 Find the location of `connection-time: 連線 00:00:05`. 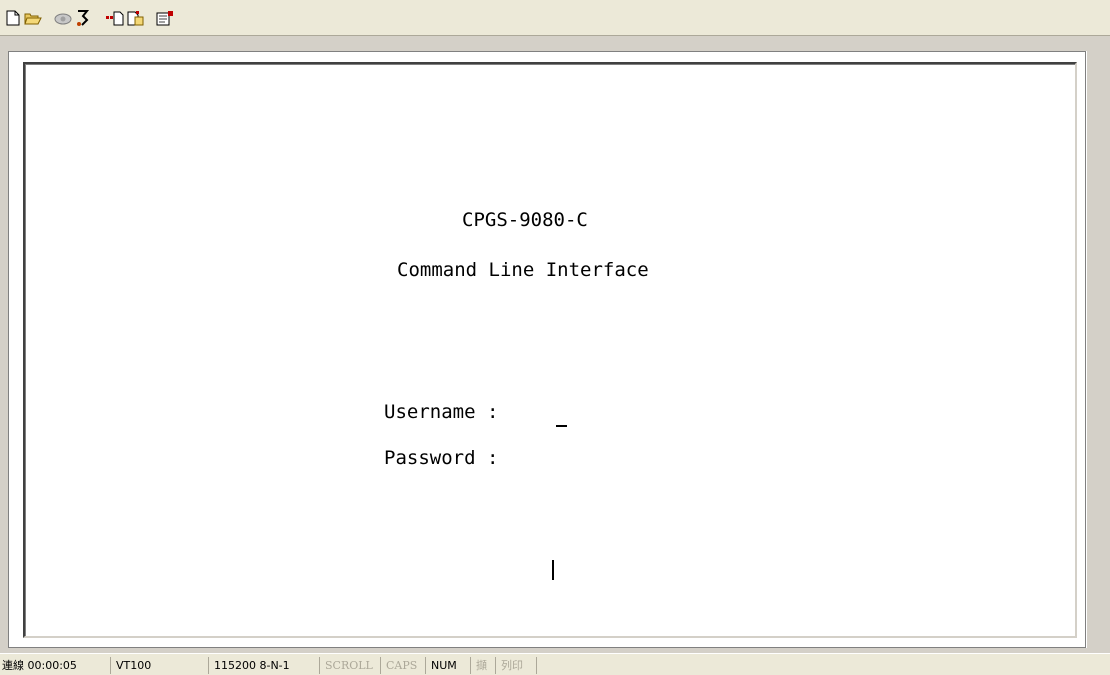

connection-time: 連線 00:00:05 is located at coordinates (55, 665).